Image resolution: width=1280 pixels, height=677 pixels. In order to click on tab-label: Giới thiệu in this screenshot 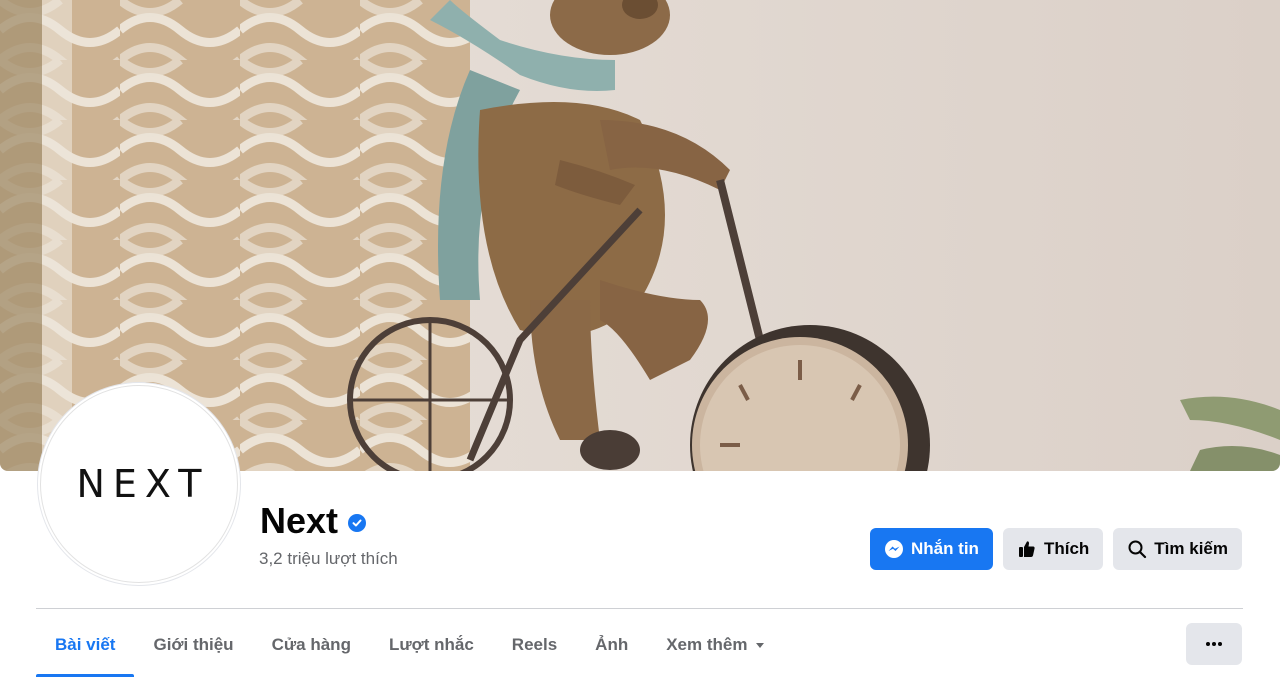, I will do `click(193, 644)`.